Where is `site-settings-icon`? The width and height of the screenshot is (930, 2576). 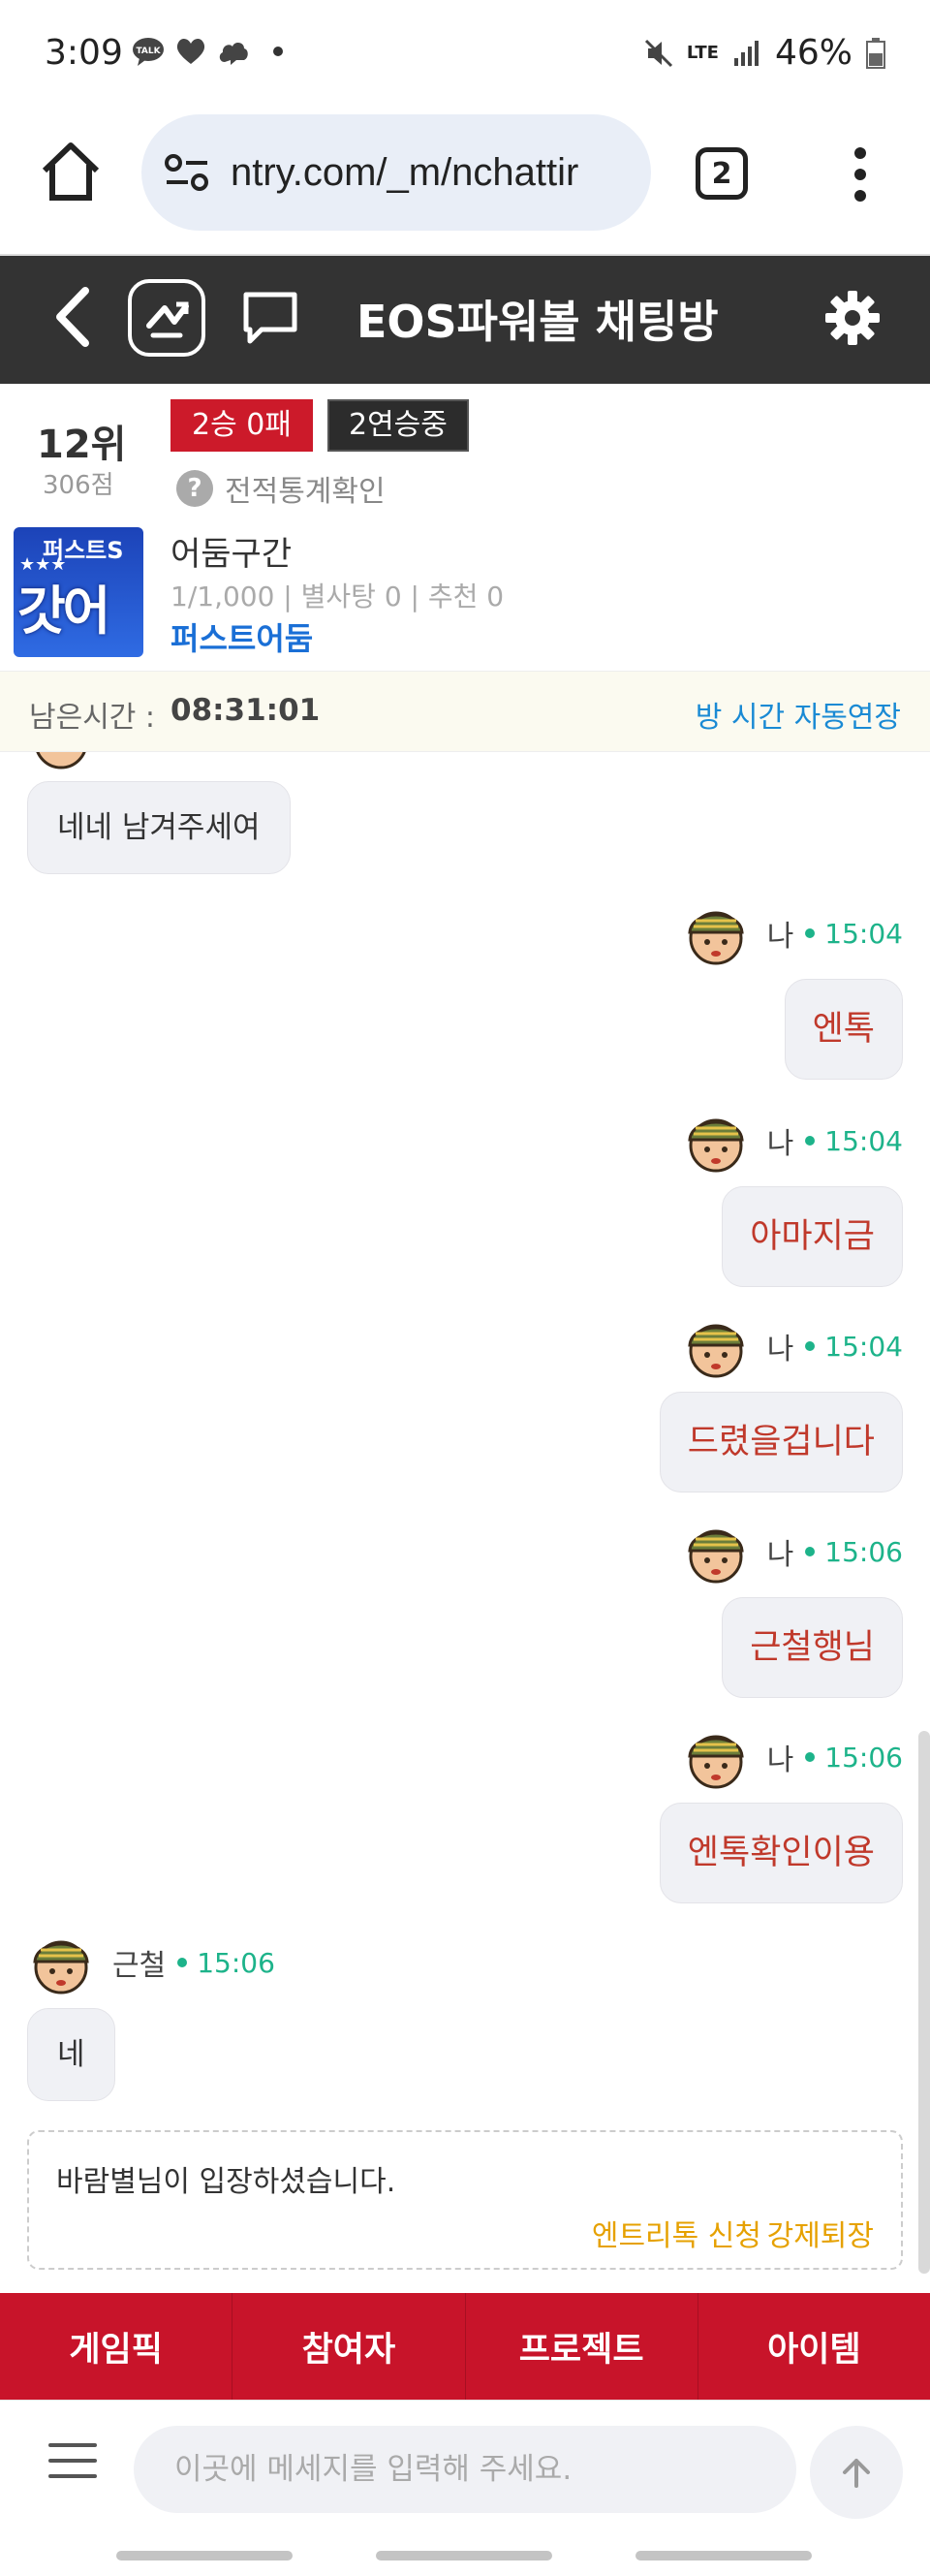 site-settings-icon is located at coordinates (187, 172).